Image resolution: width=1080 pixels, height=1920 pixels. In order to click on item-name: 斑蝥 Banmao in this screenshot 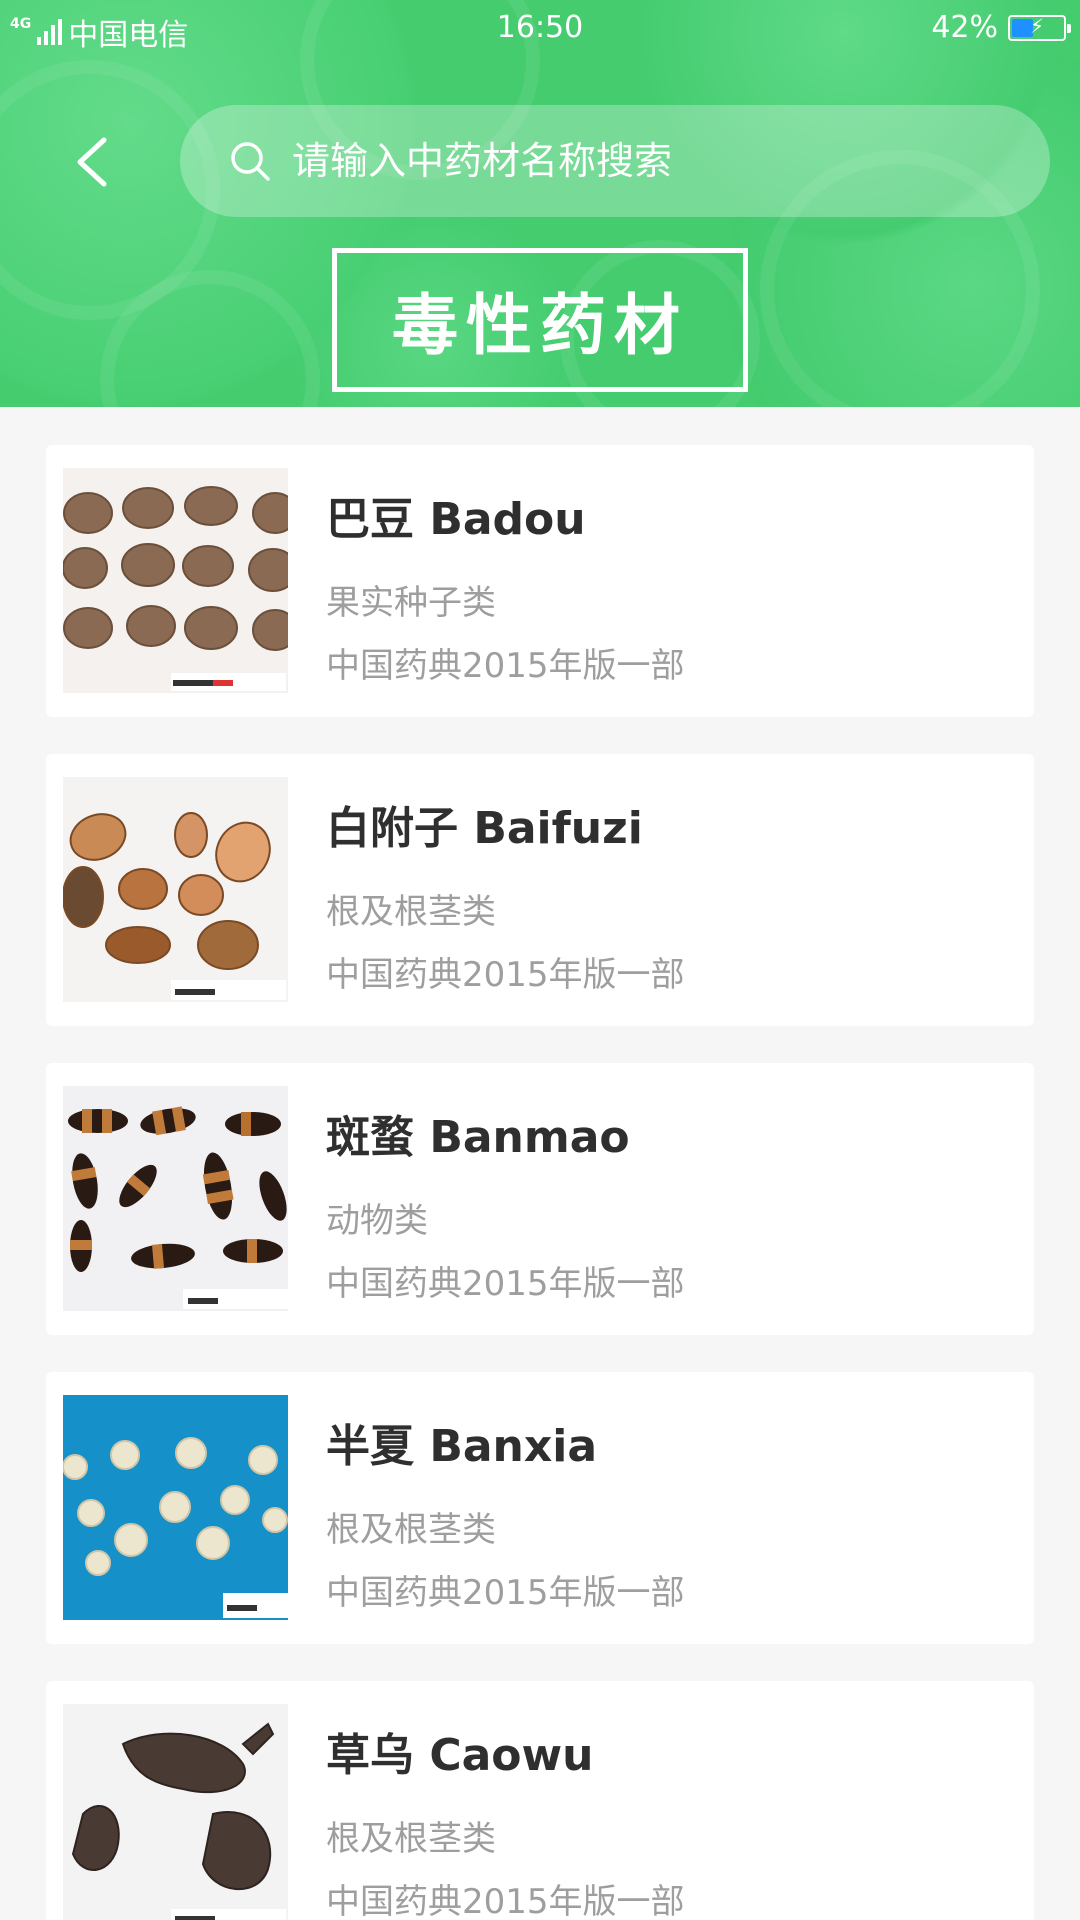, I will do `click(478, 1137)`.